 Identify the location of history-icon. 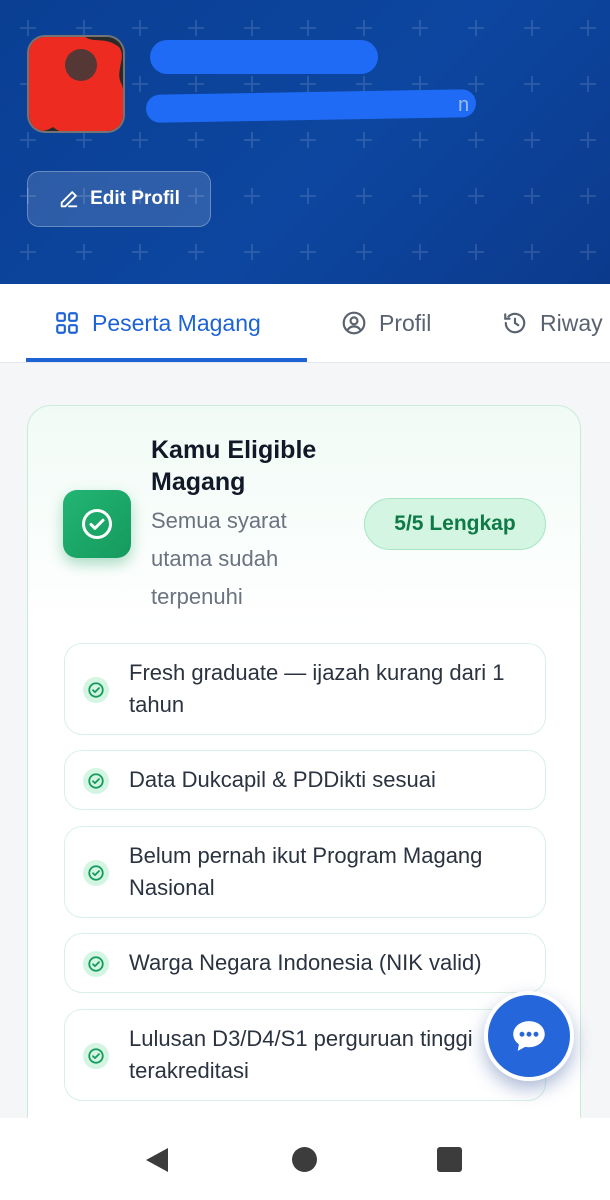
(515, 323).